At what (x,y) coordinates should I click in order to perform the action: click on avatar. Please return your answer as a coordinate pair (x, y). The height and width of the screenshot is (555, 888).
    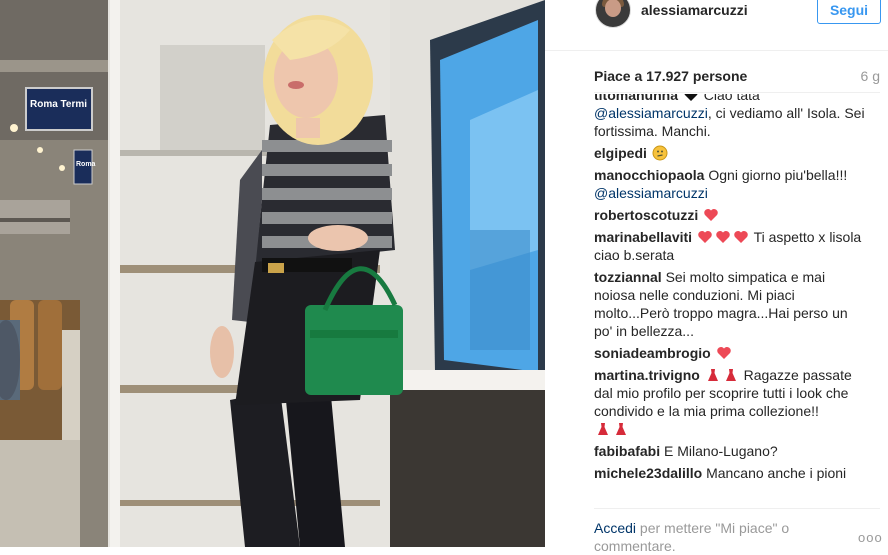
    Looking at the image, I should click on (613, 14).